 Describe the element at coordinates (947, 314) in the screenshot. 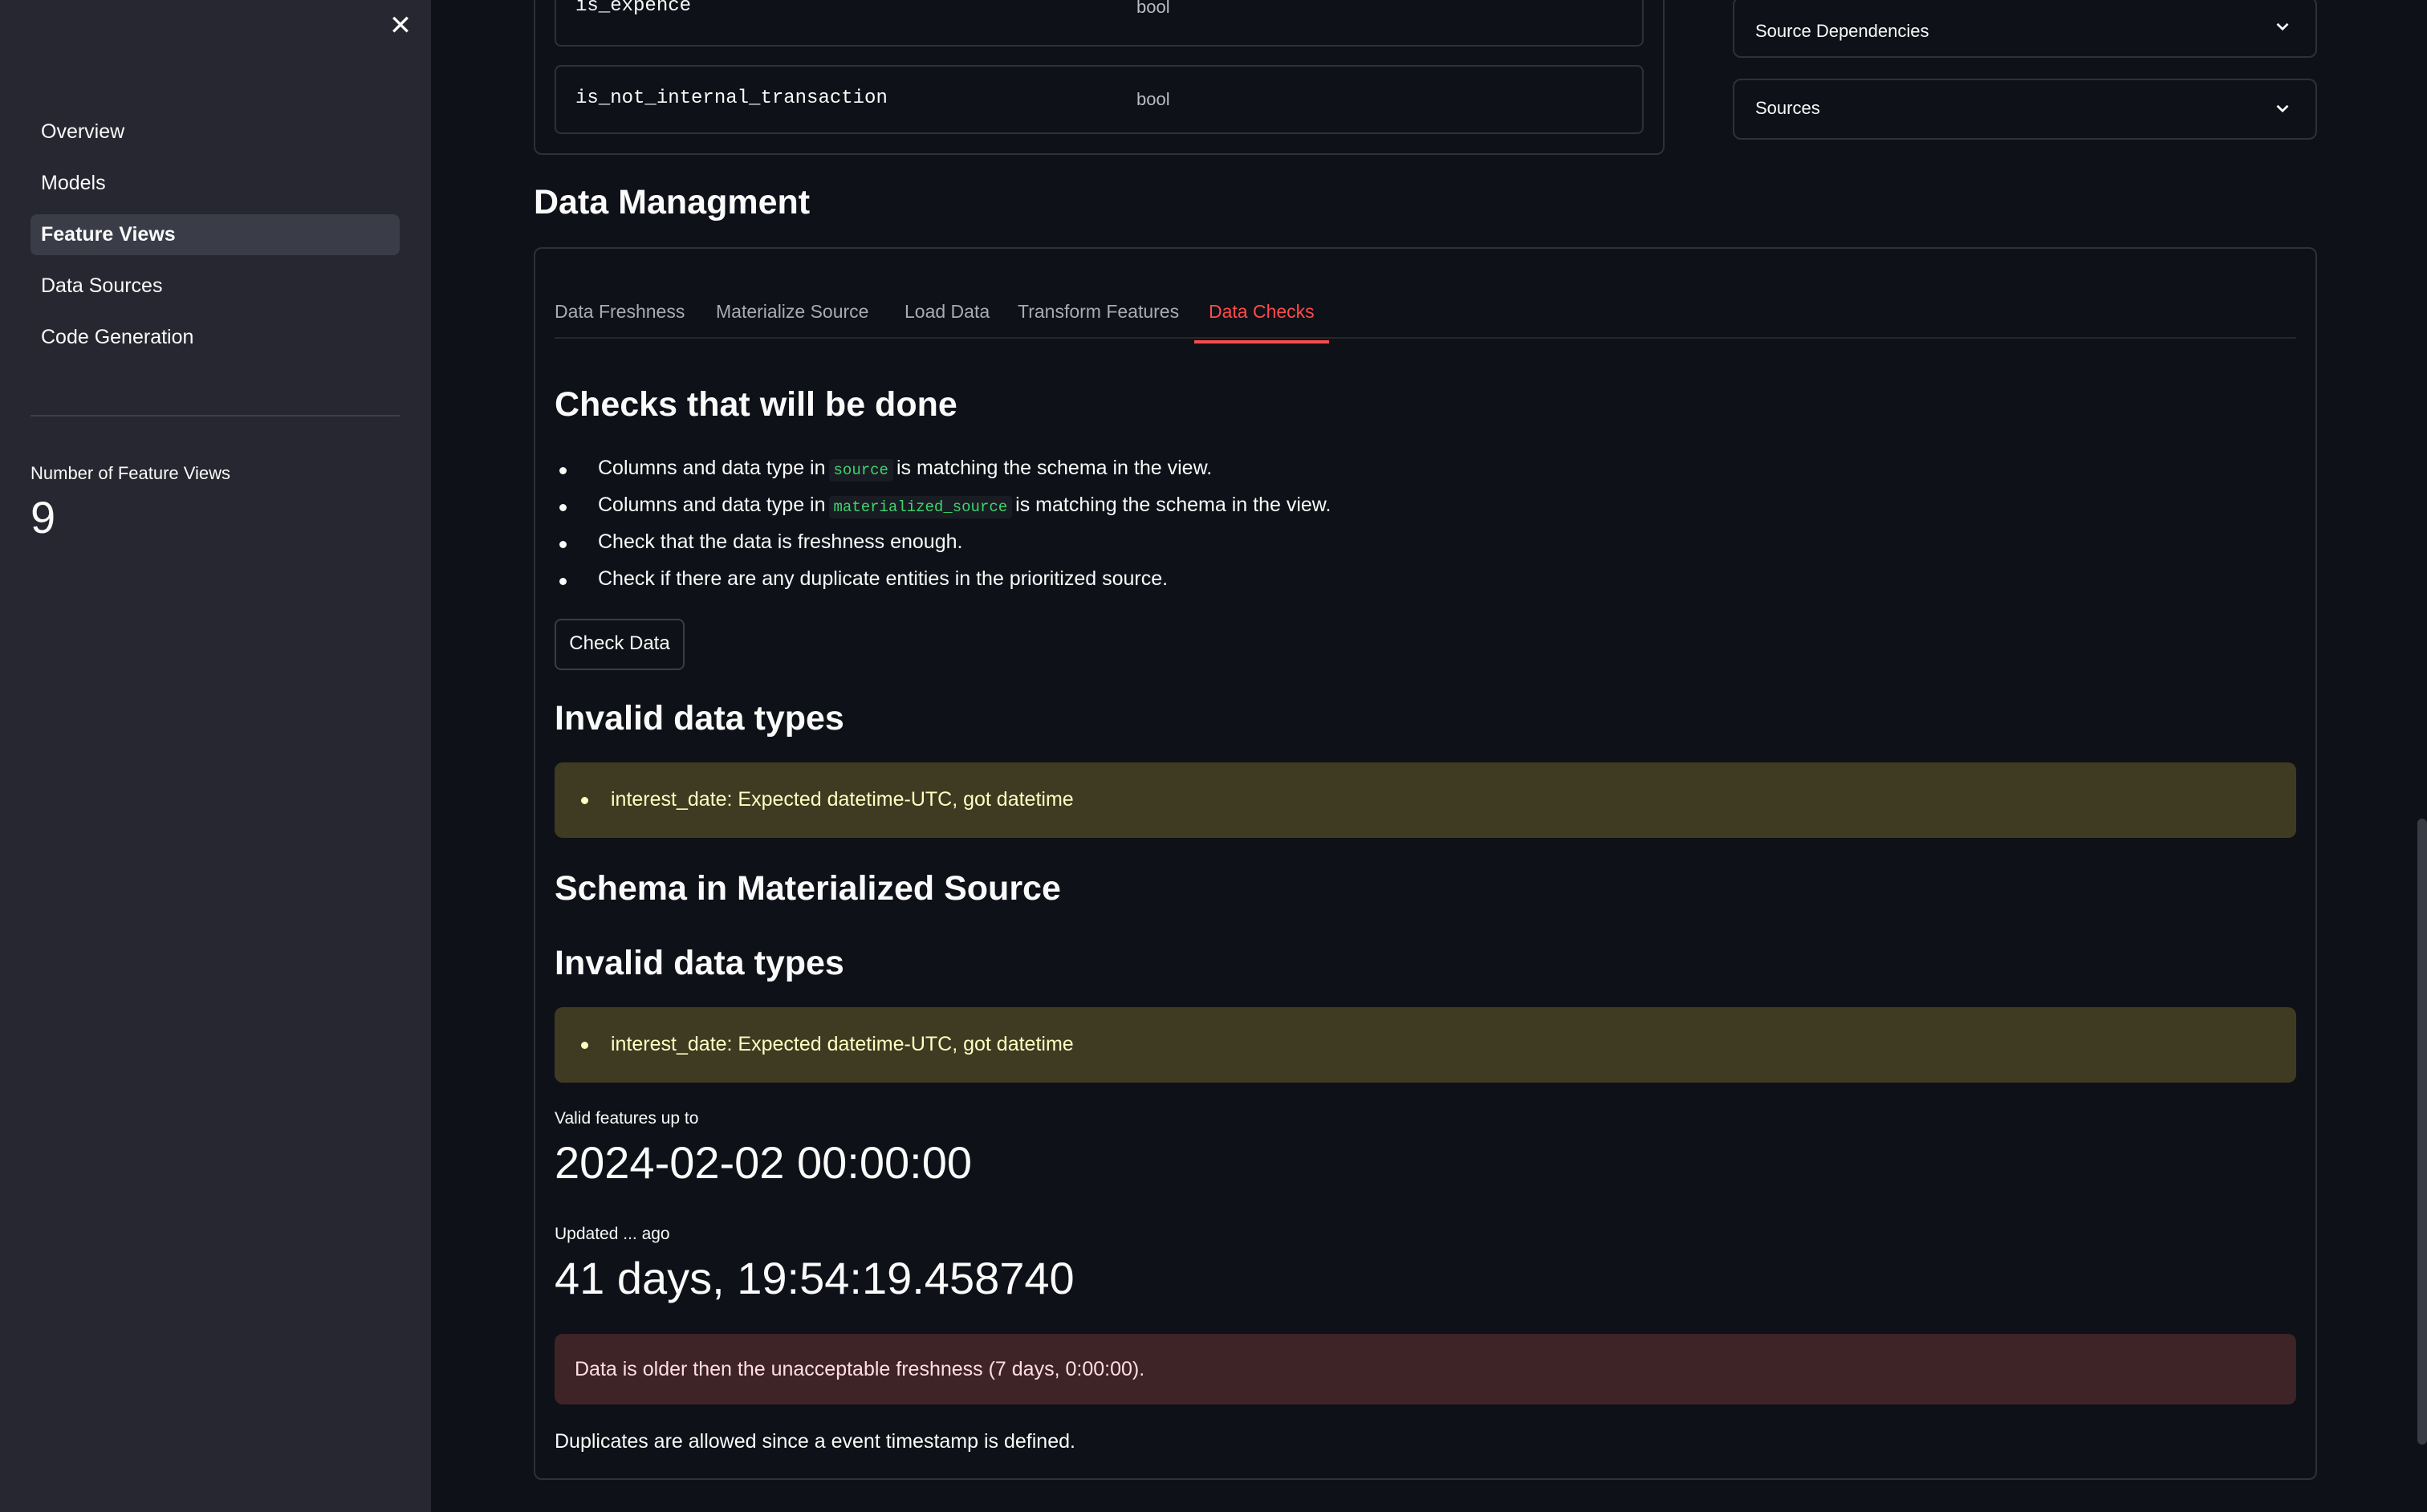

I see `tab-load-data: Load Data` at that location.